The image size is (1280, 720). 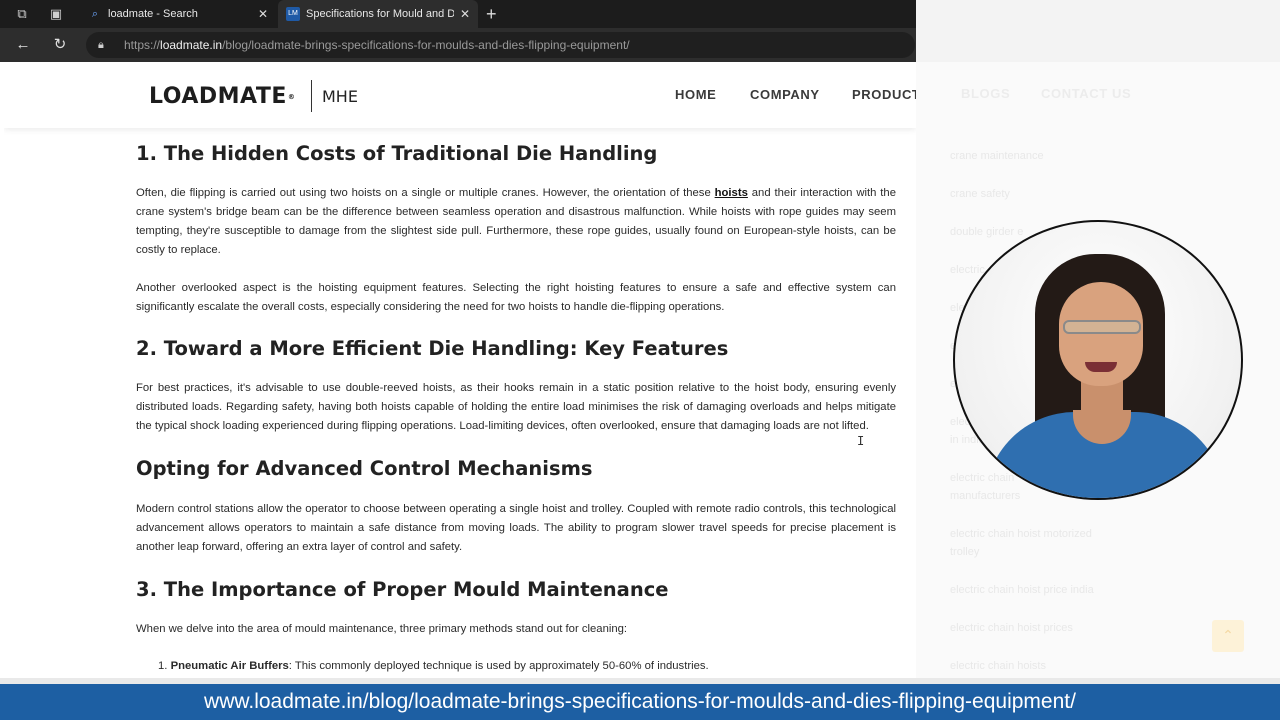 I want to click on sidebar-tag-link: crane safety, so click(x=980, y=194).